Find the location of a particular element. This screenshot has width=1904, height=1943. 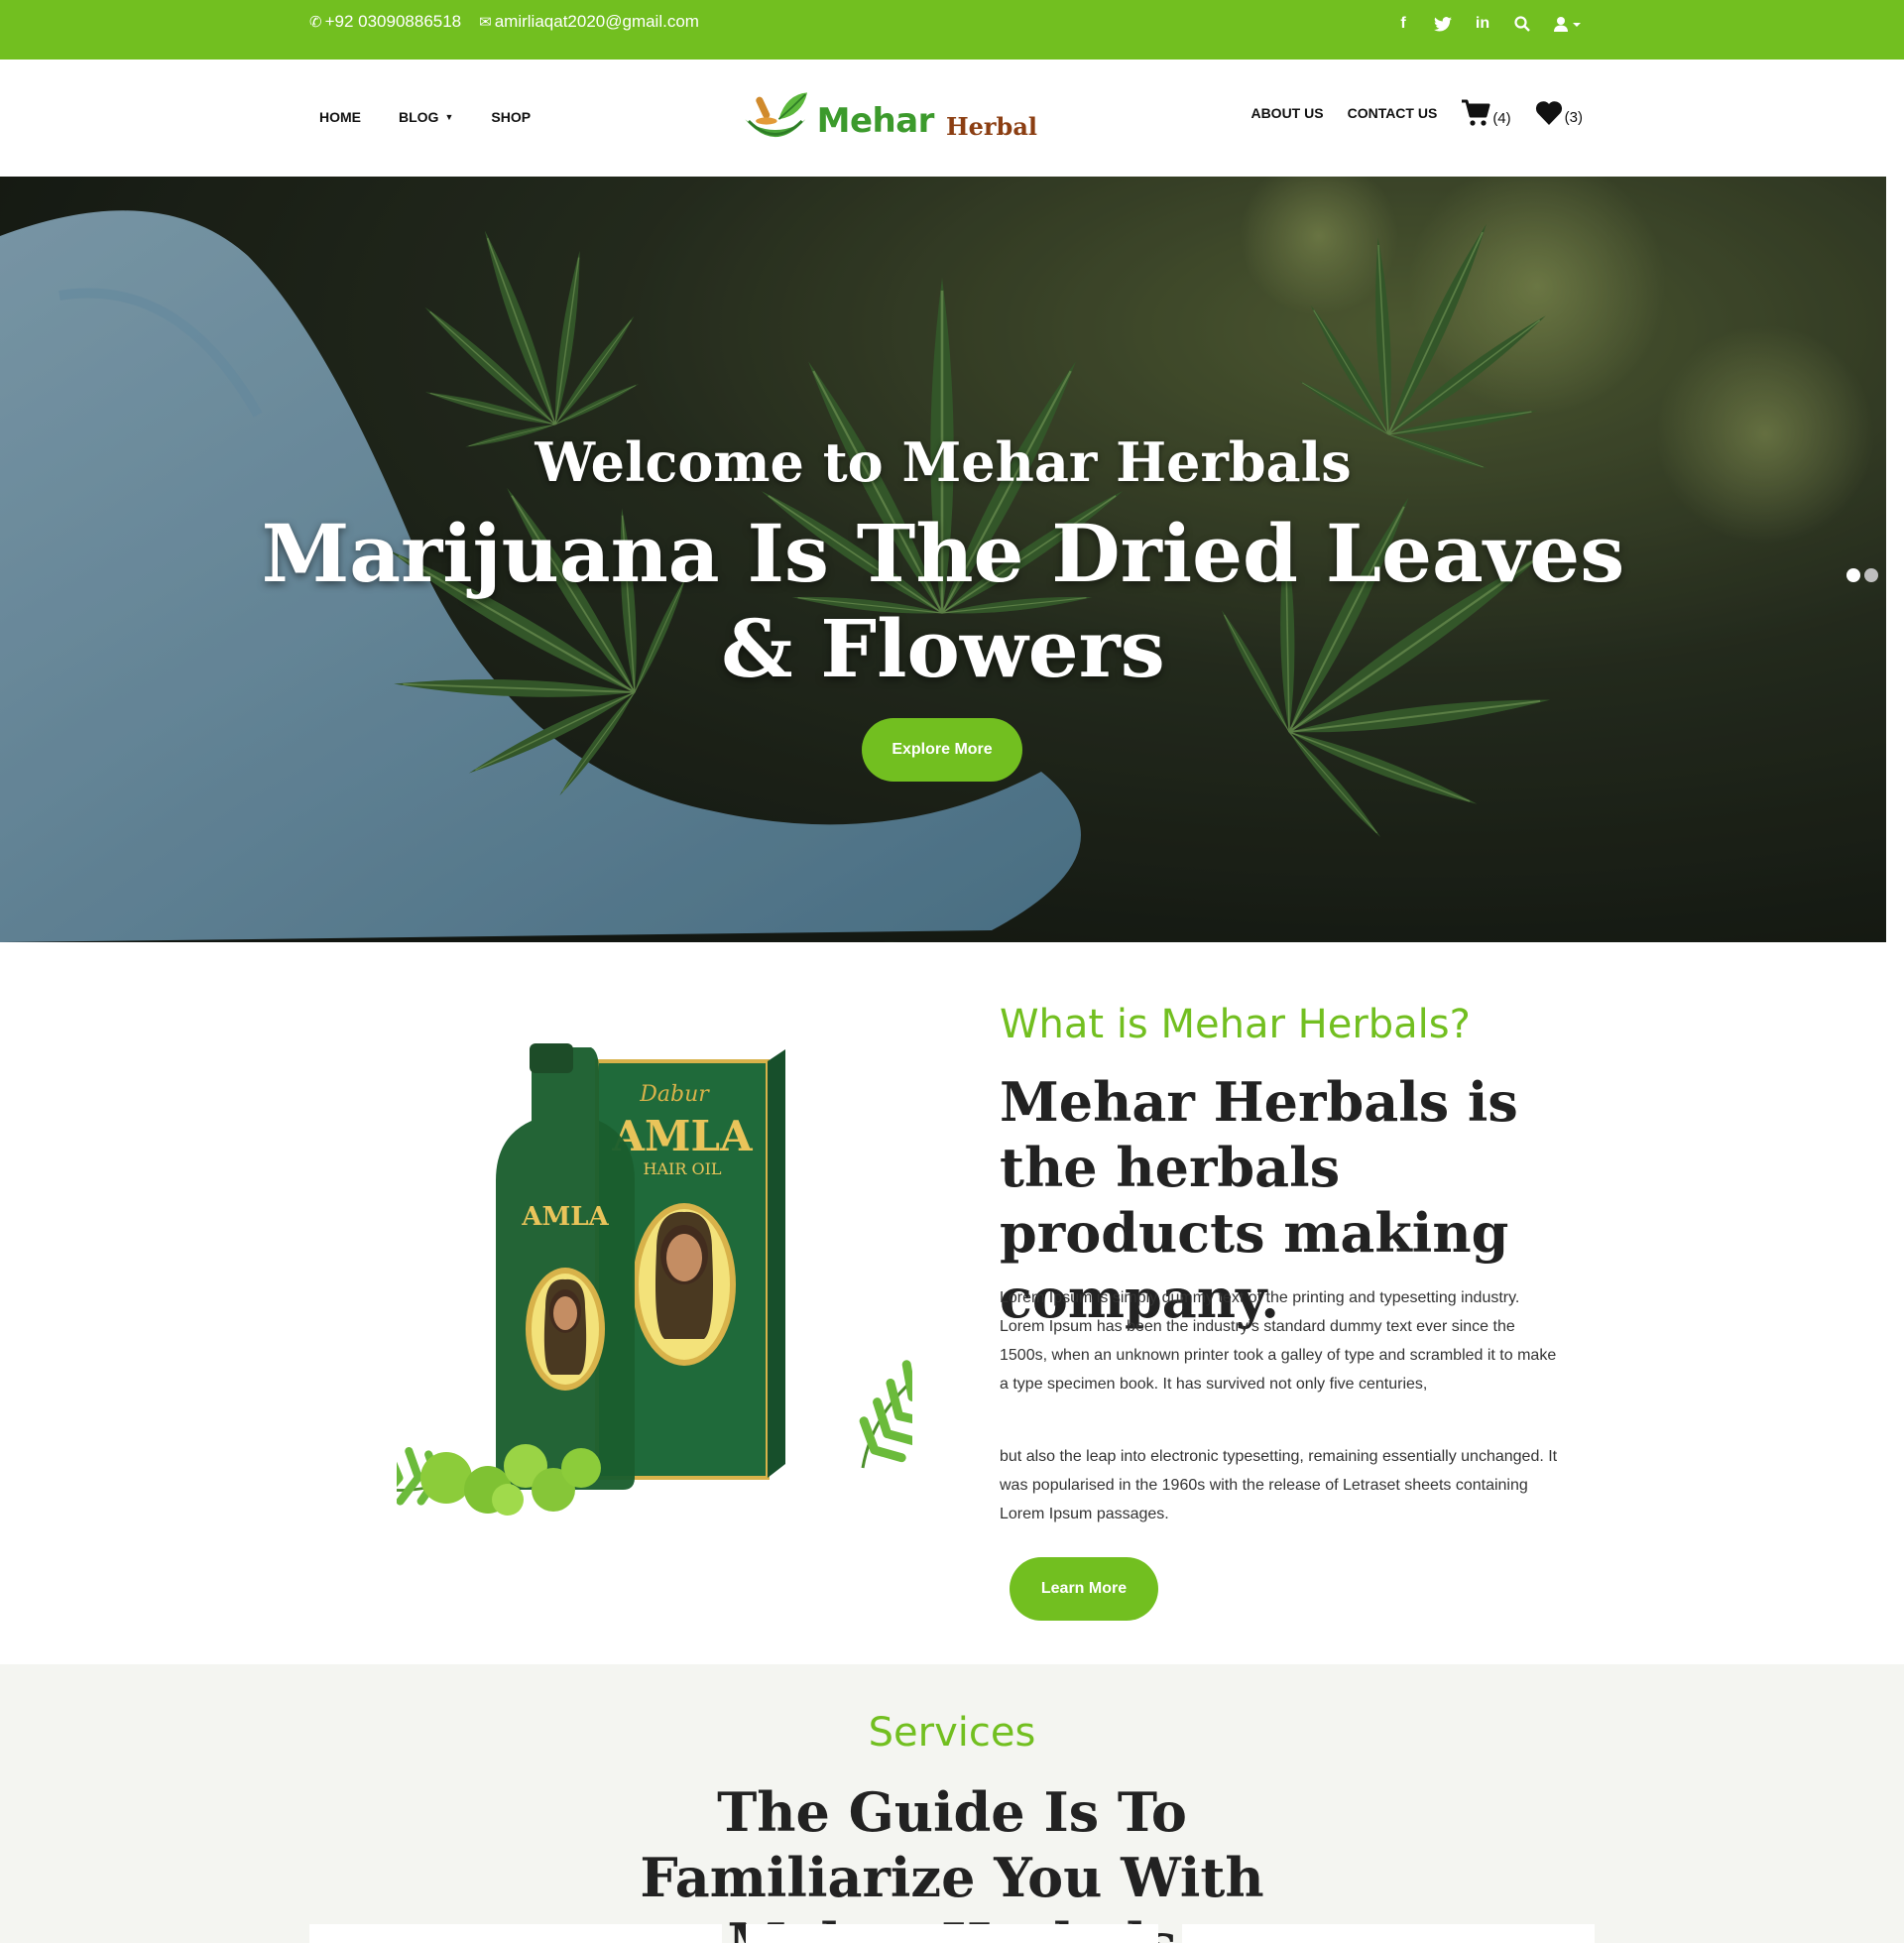

explore-more-button: Explore More is located at coordinates (942, 750).